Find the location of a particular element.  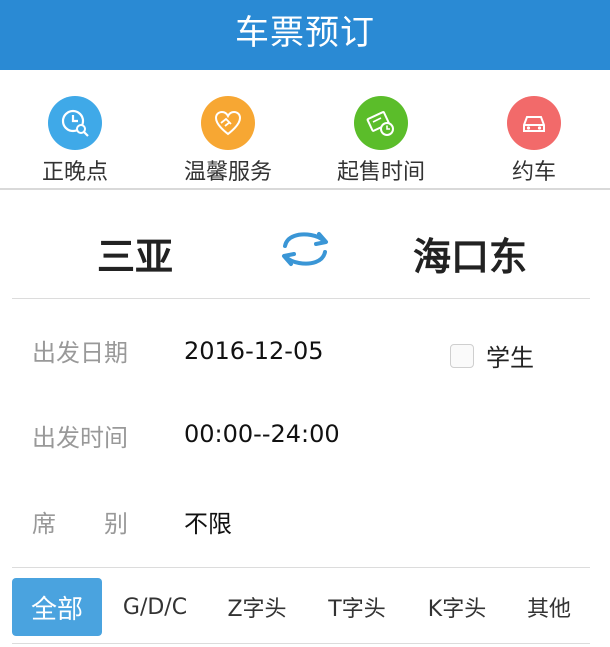

seat-row: 席 别 不限 is located at coordinates (305, 526).